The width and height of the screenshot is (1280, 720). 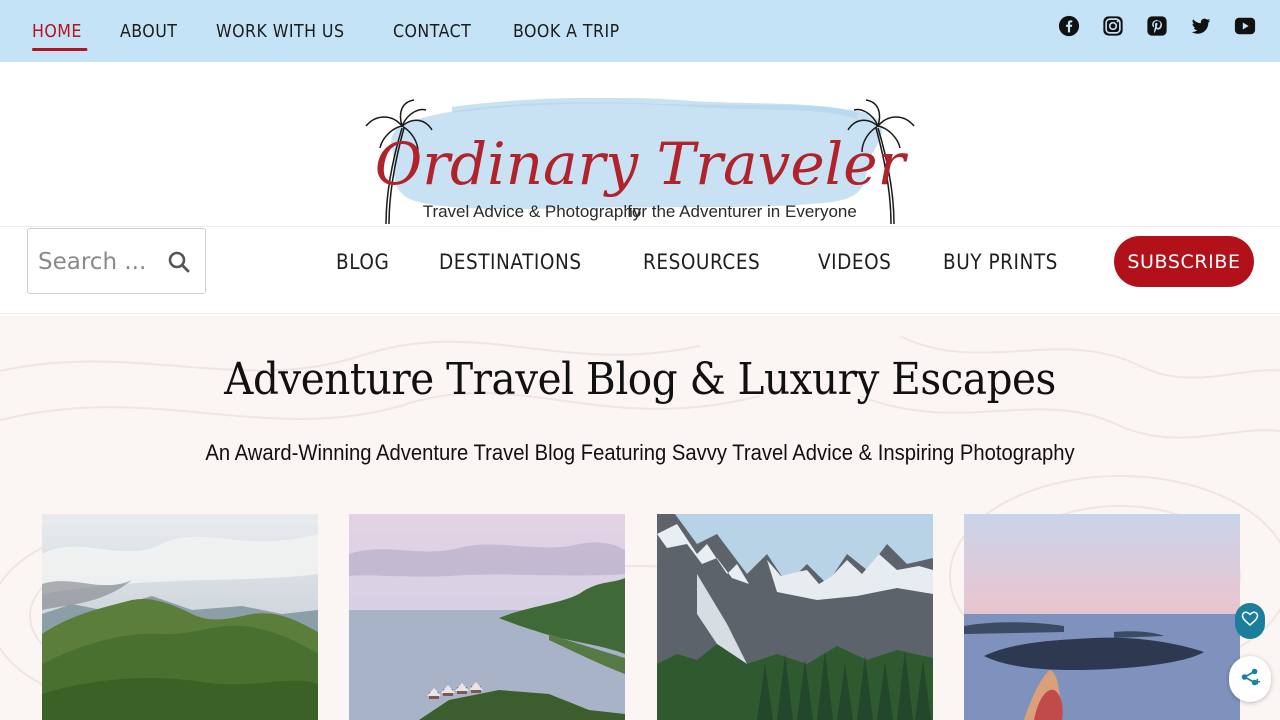 I want to click on twitter-icon, so click(x=1201, y=26).